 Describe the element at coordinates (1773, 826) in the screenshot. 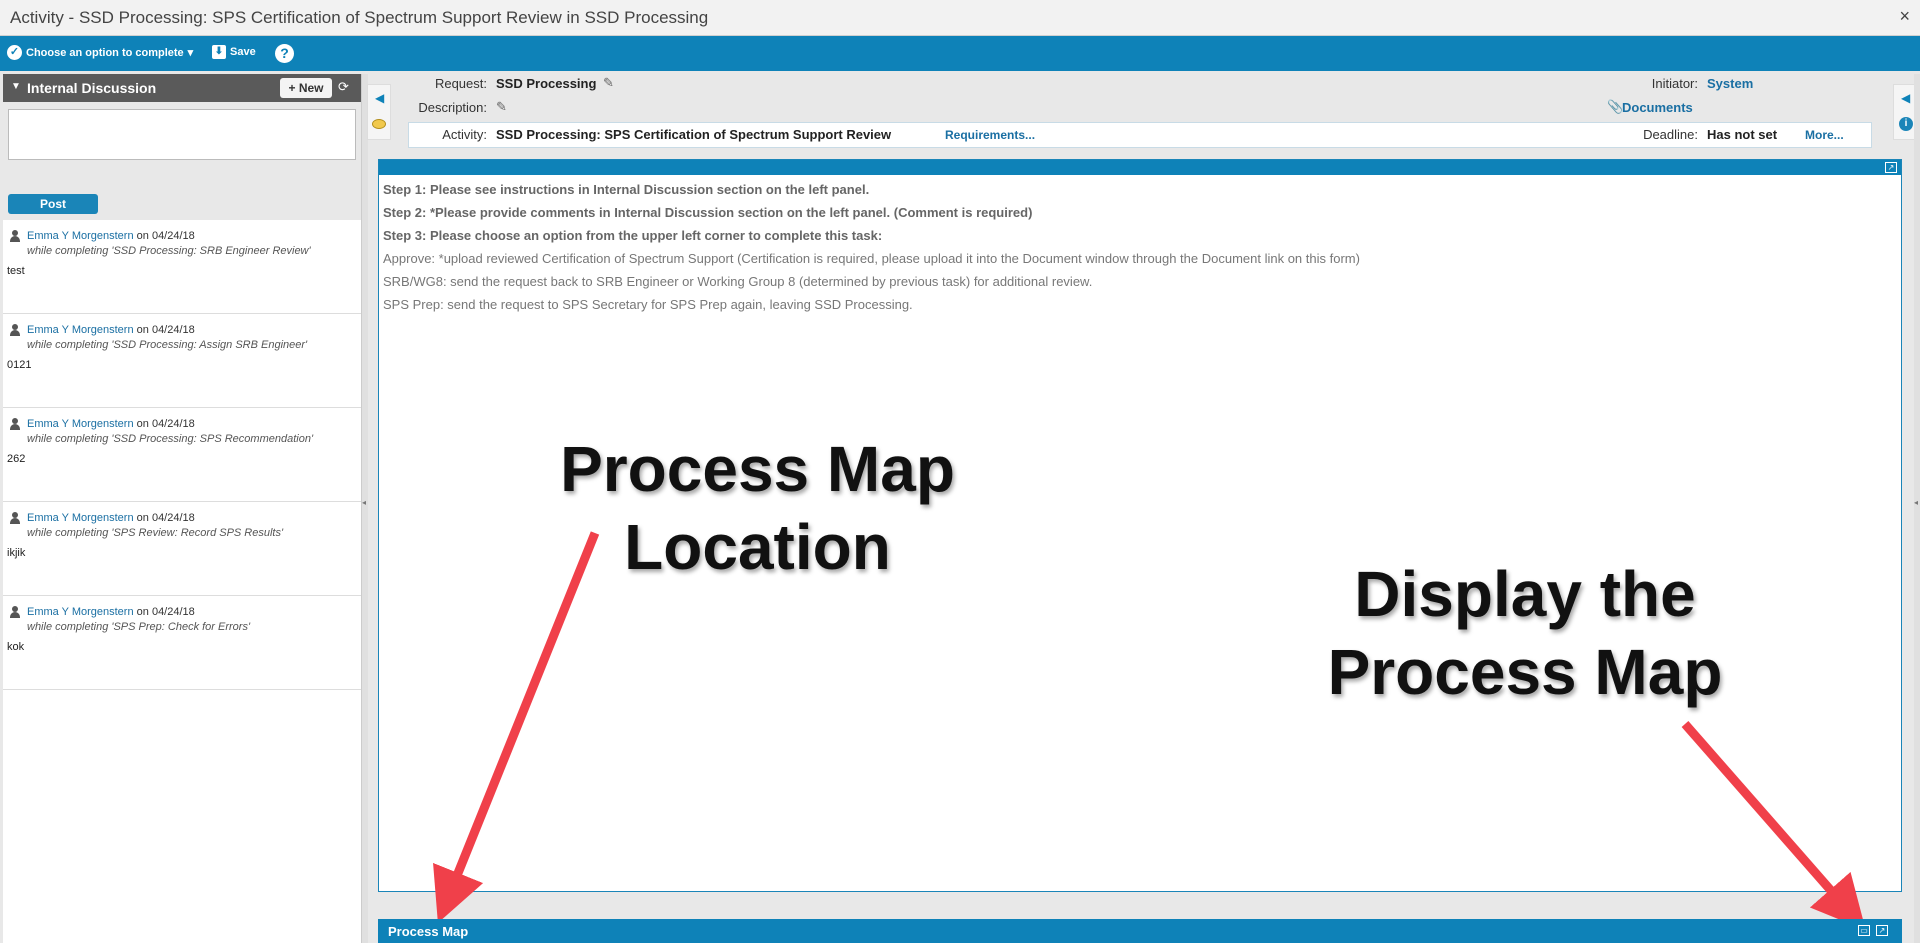

I see `display-arrow` at that location.